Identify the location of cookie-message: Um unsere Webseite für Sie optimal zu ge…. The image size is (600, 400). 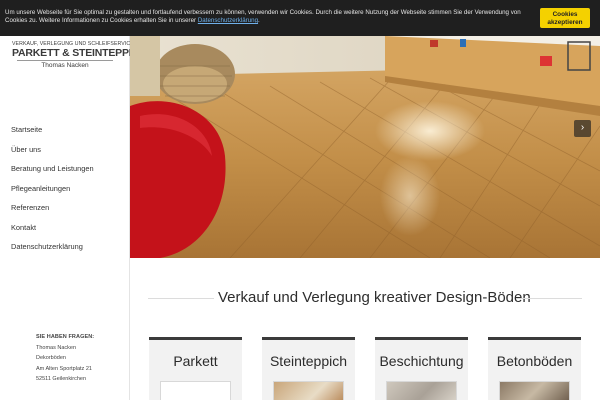
(269, 17).